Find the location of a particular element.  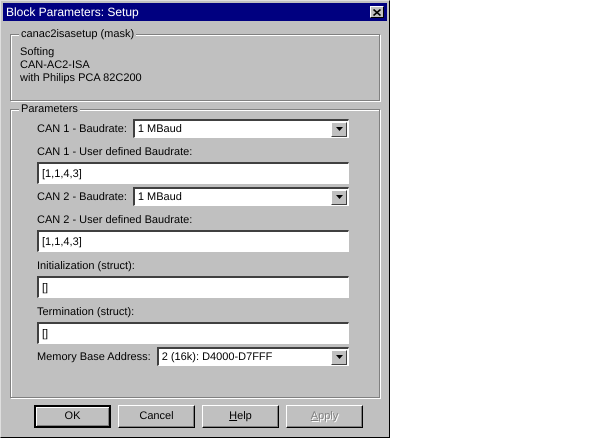

field-label: CAN 1 - Baudrate: is located at coordinates (82, 129).